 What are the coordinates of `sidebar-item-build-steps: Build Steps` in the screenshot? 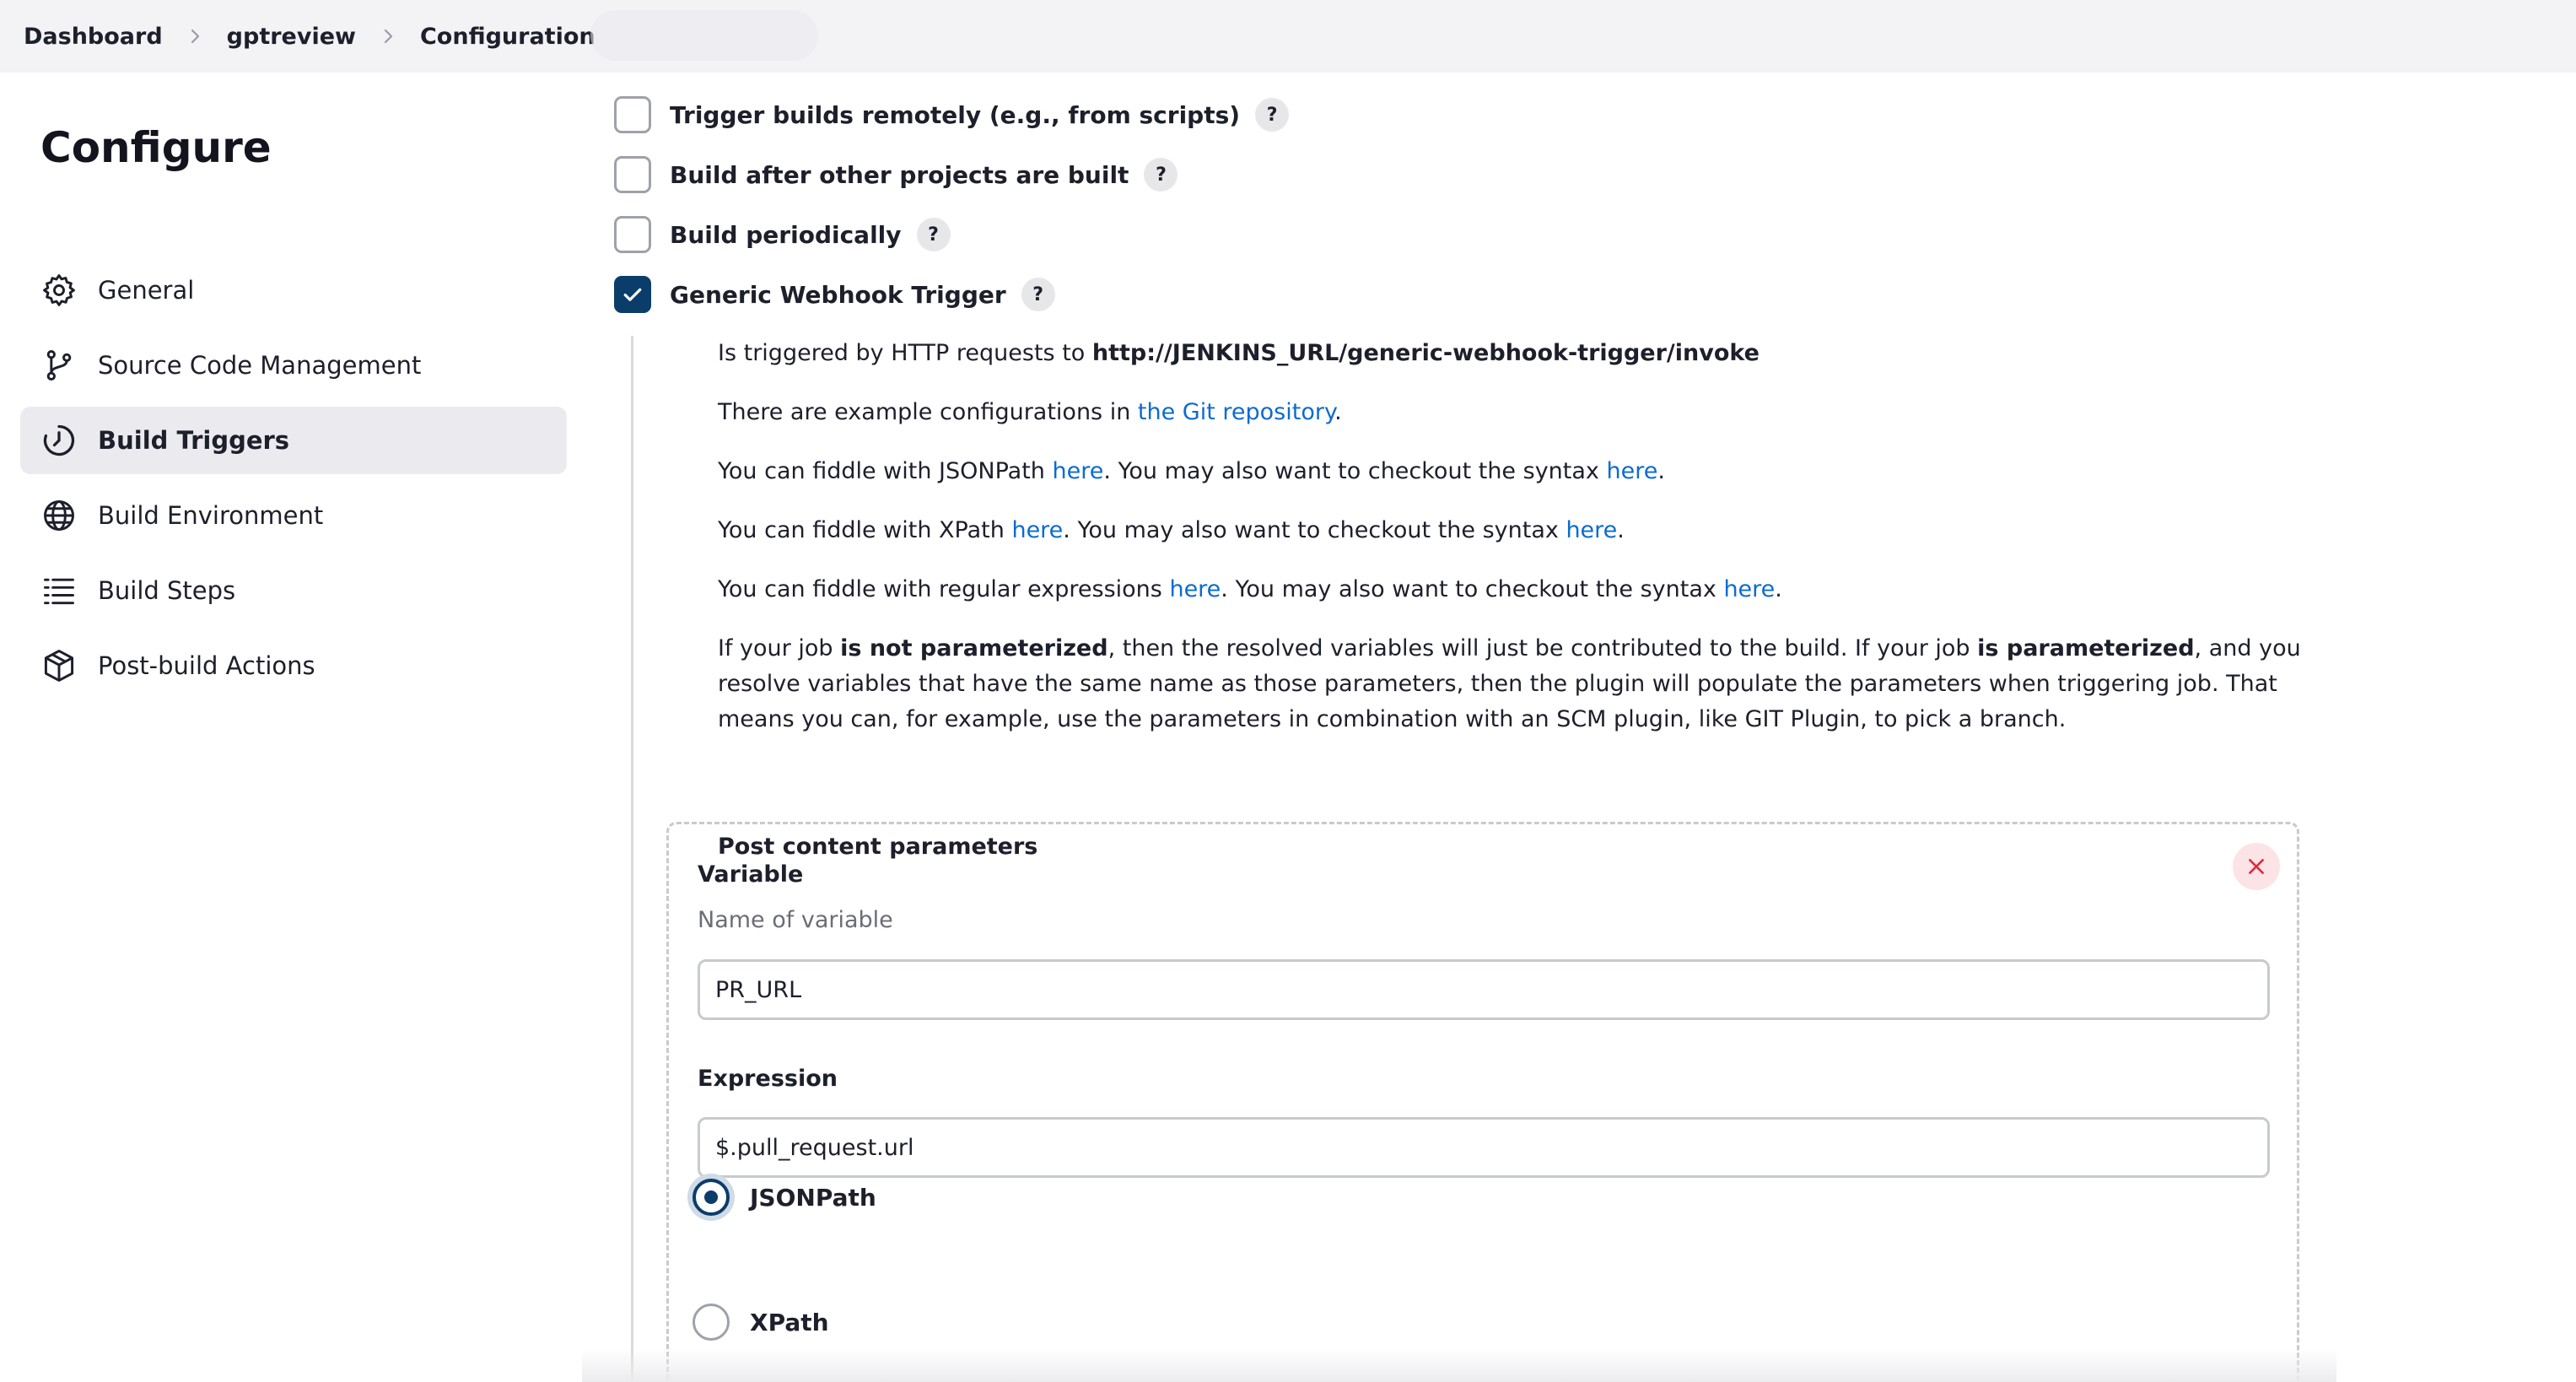 It's located at (293, 590).